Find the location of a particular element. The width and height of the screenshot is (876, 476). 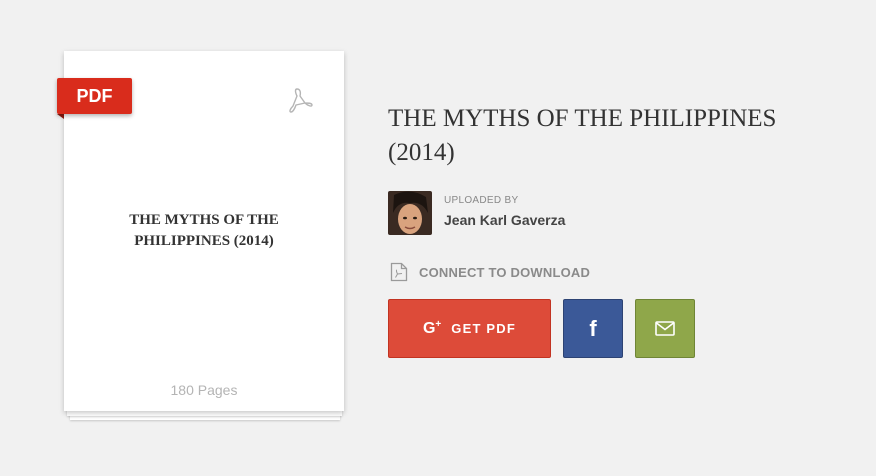

email-button is located at coordinates (665, 328).